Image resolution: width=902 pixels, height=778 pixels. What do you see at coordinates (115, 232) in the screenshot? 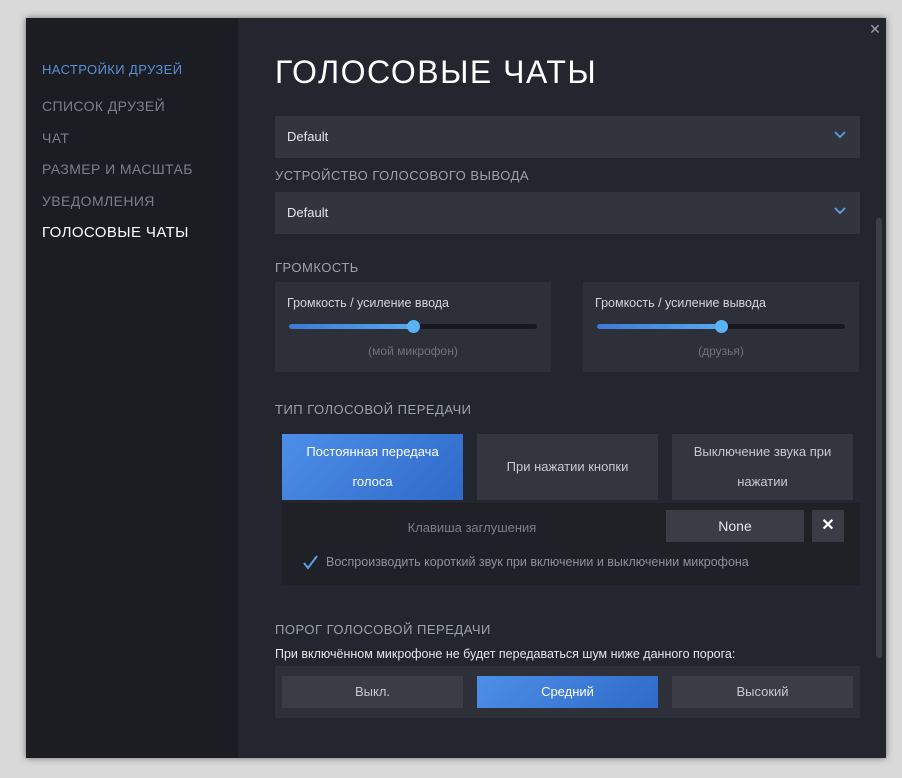
I see `sidebar-item-voice-chats: Голосовые чаты` at bounding box center [115, 232].